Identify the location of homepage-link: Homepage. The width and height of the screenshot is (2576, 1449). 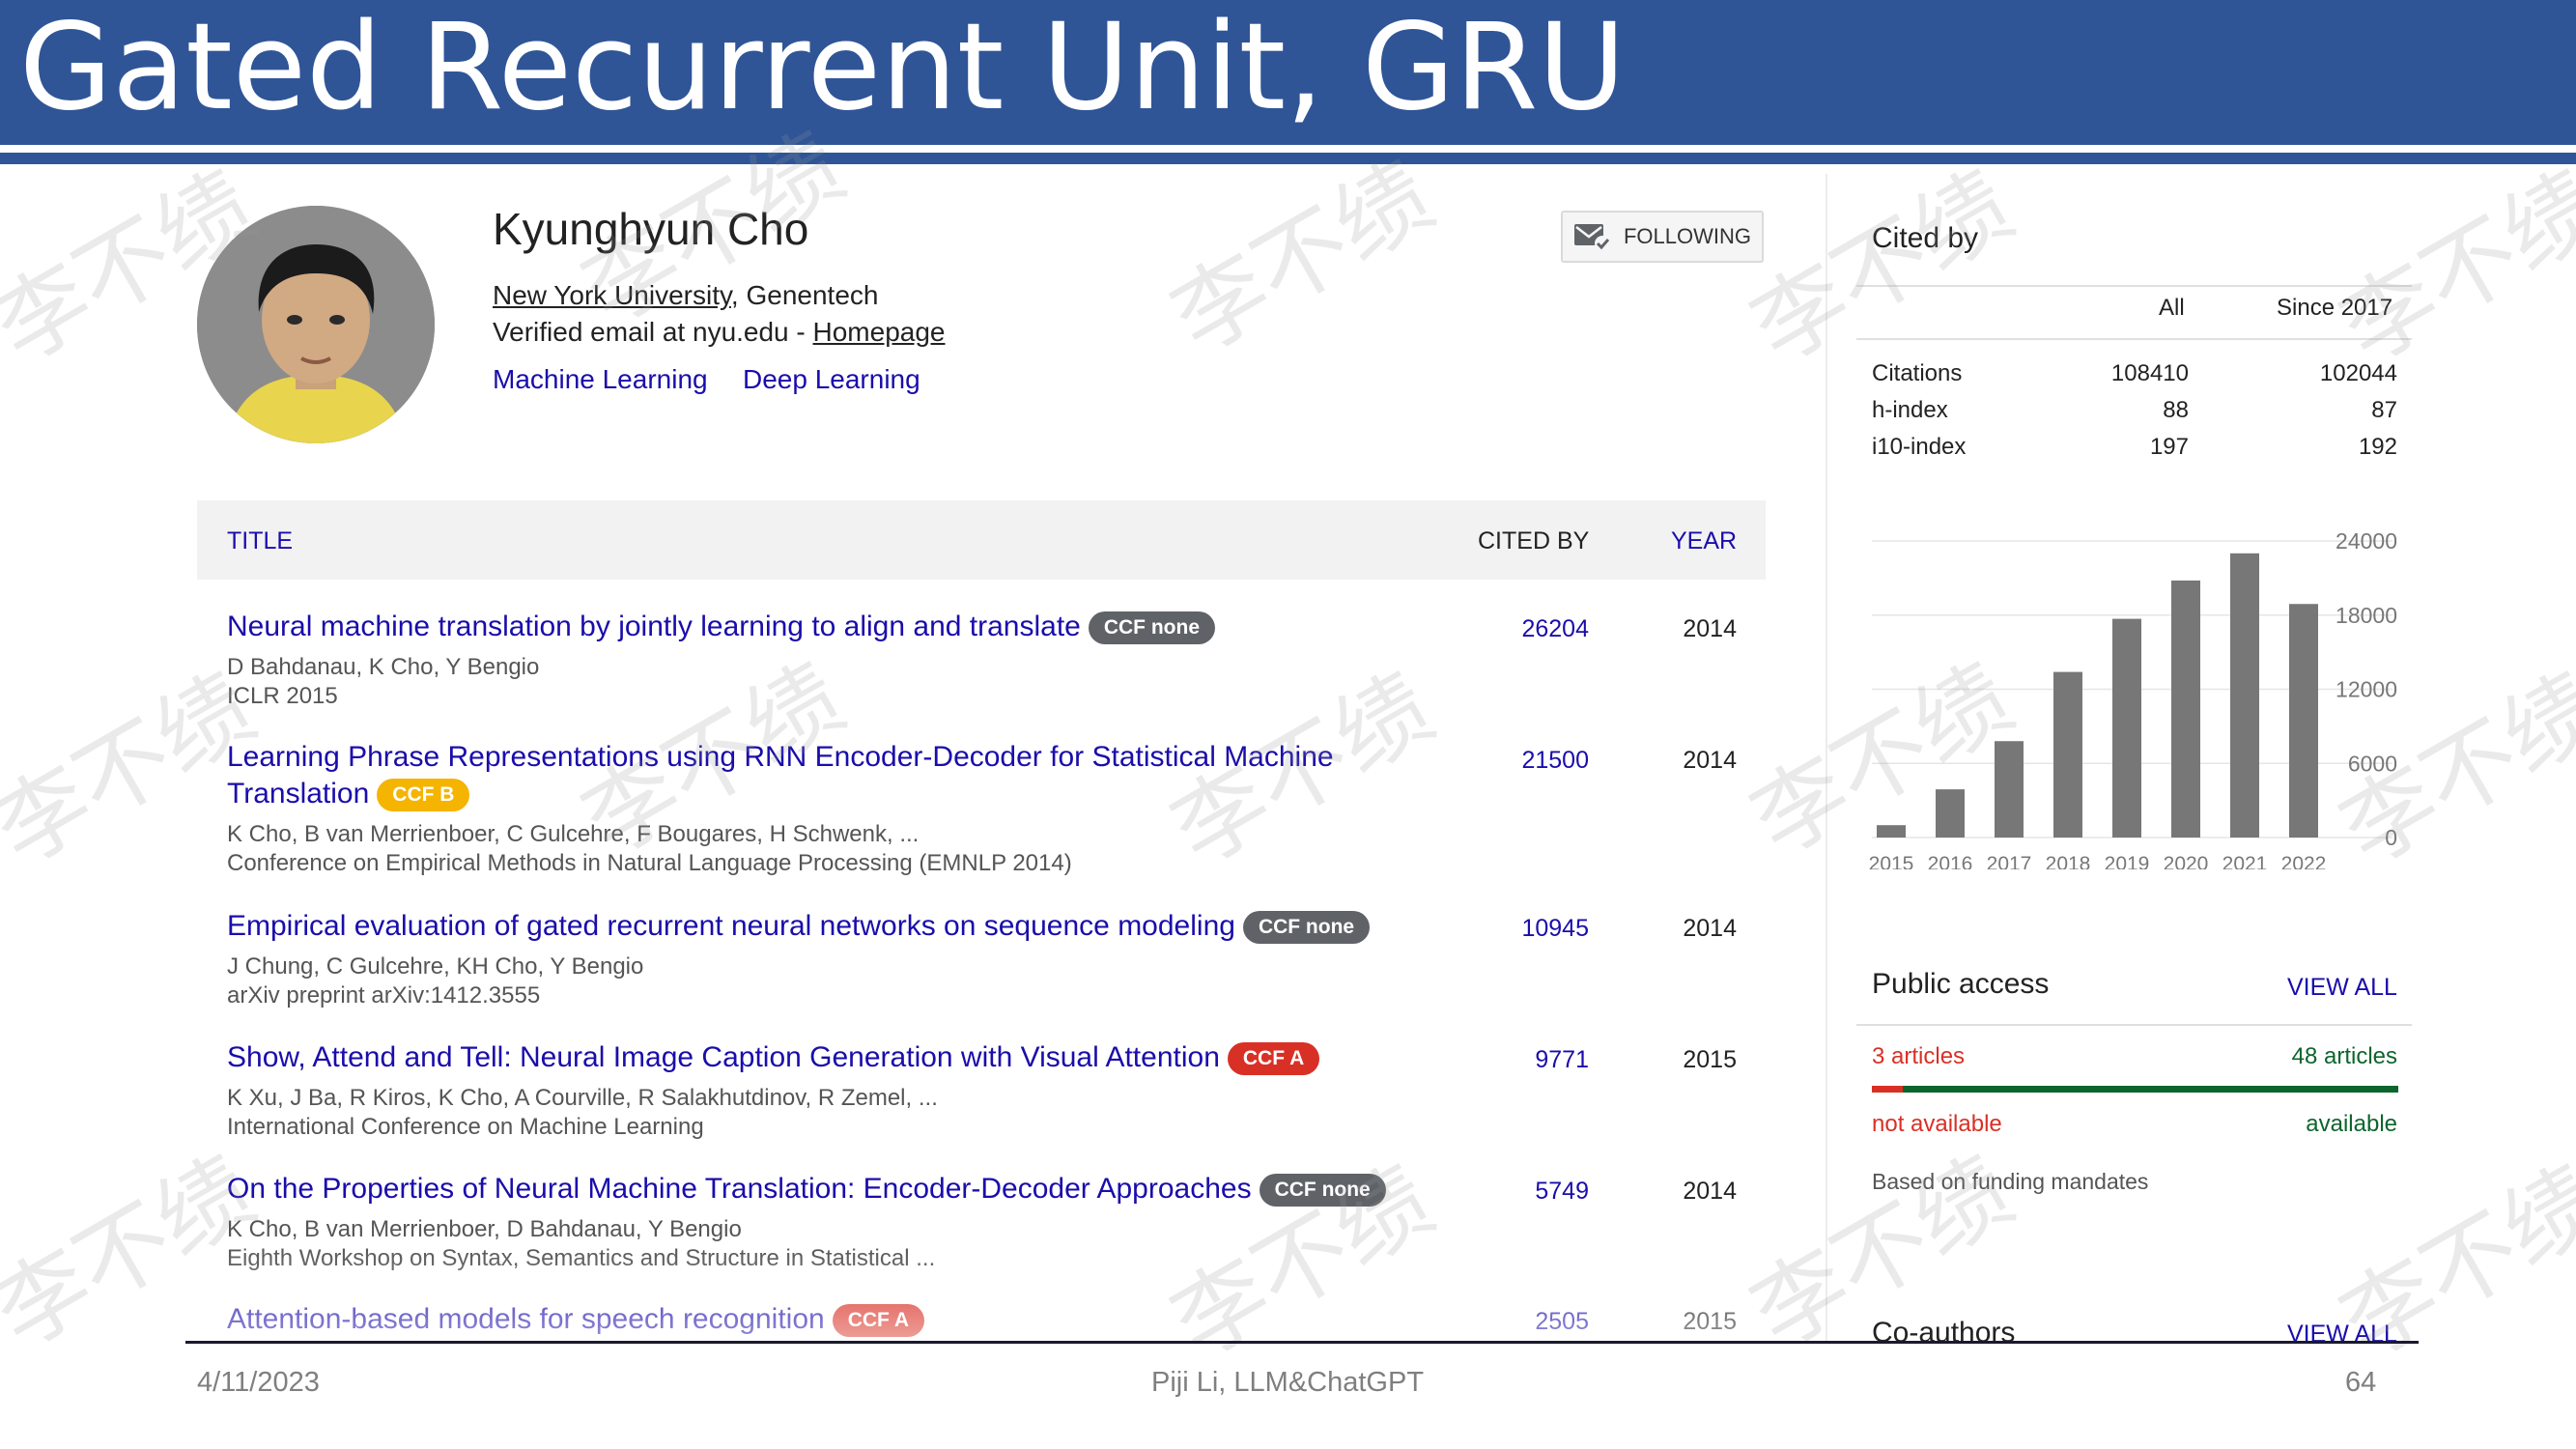
(879, 332).